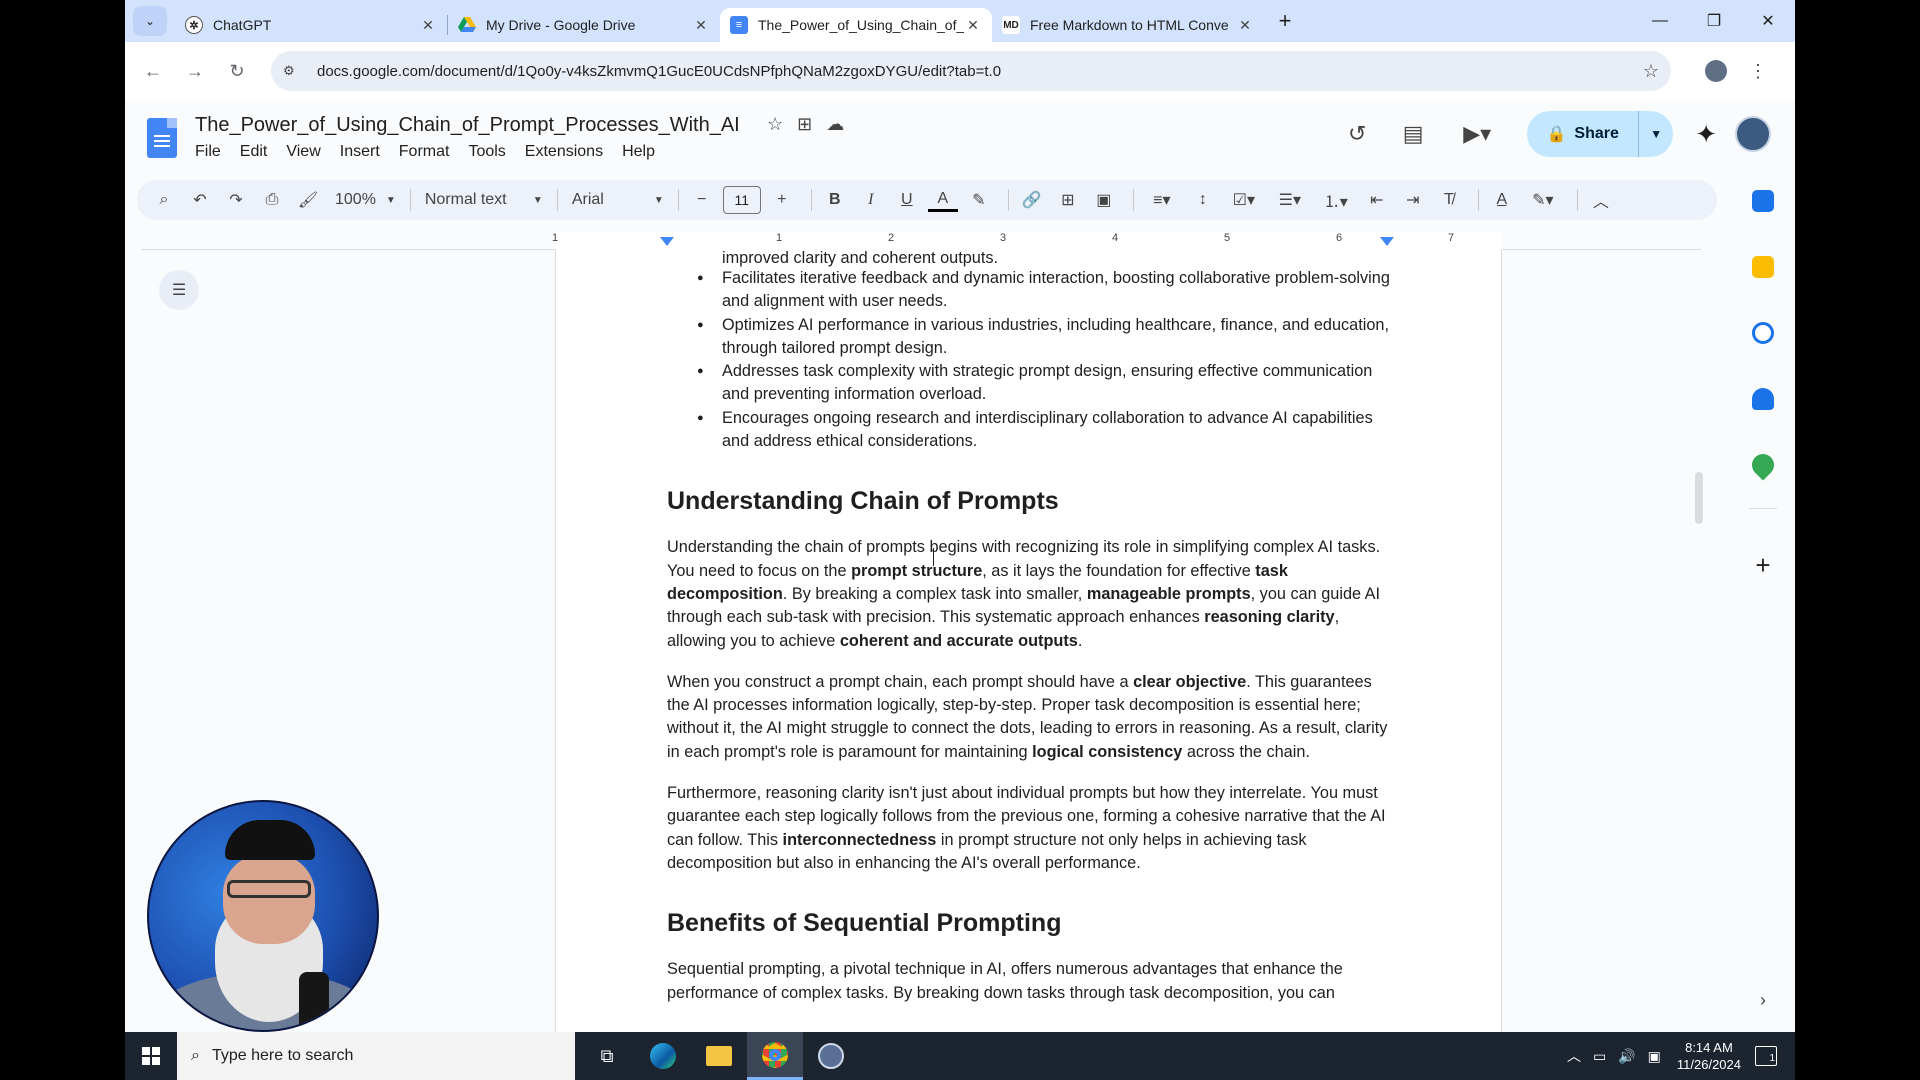 The width and height of the screenshot is (1920, 1080). What do you see at coordinates (1168, 593) in the screenshot?
I see `bold-run: manageable prompts` at bounding box center [1168, 593].